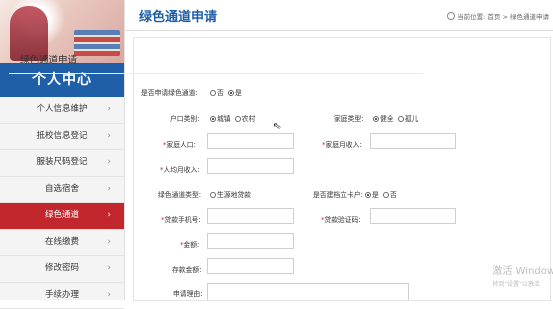 The image size is (553, 309). I want to click on loan-code-label: *贷款验证码:, so click(341, 219).